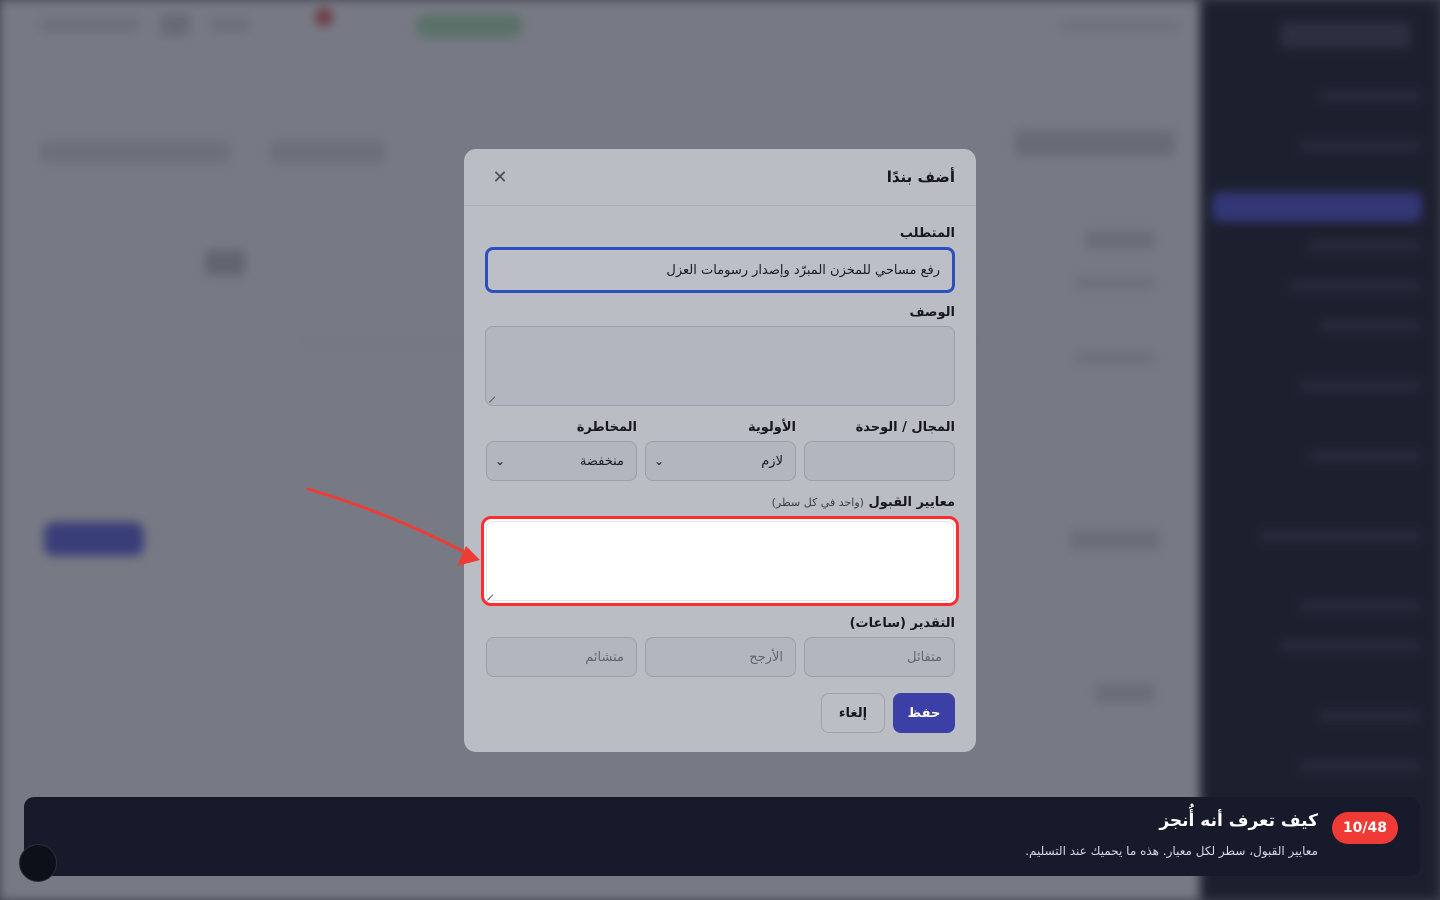  What do you see at coordinates (932, 312) in the screenshot?
I see `description-label: الوصف` at bounding box center [932, 312].